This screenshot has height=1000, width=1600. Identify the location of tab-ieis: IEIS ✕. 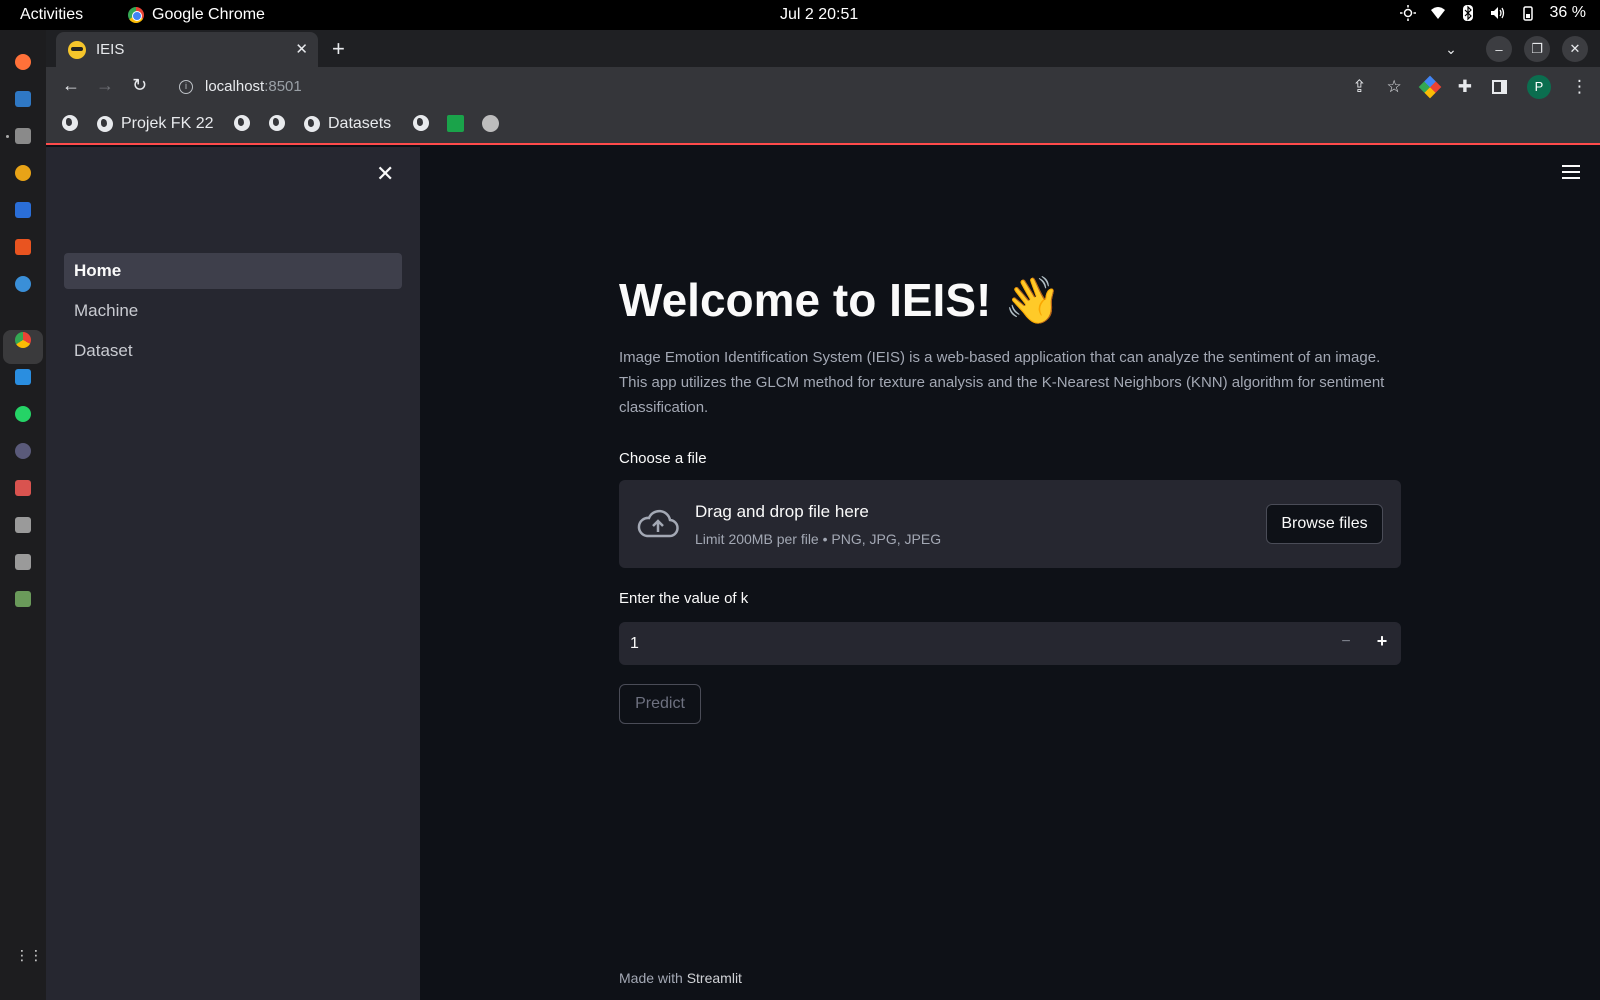
(187, 49).